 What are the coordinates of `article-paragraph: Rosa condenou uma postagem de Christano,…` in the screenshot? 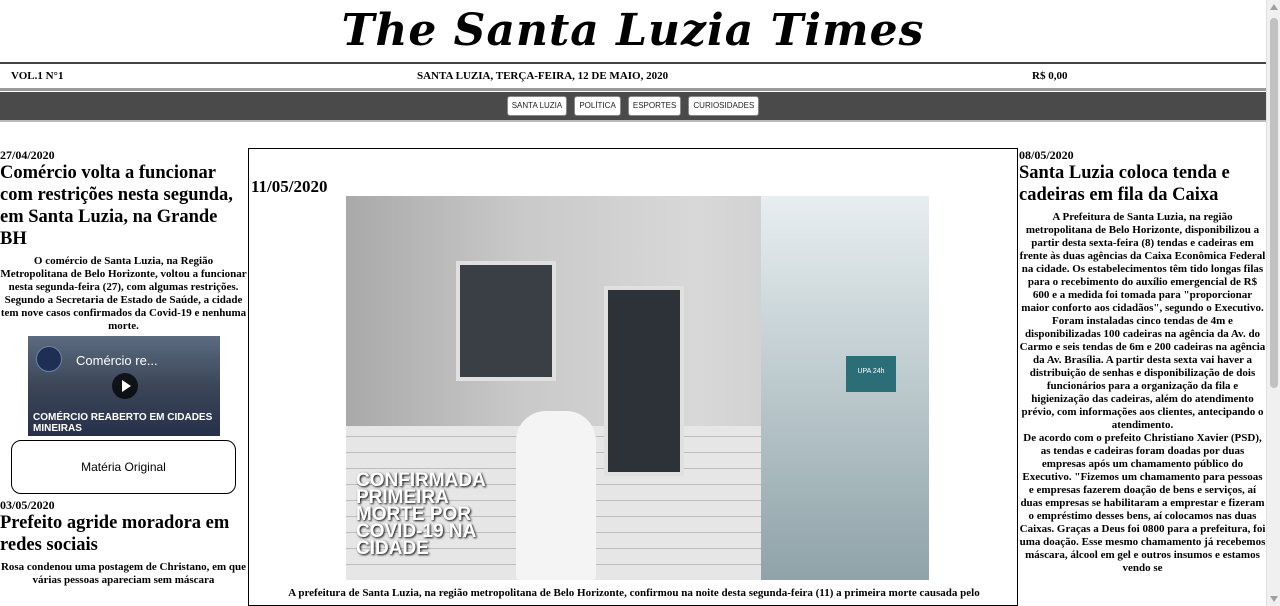 It's located at (123, 573).